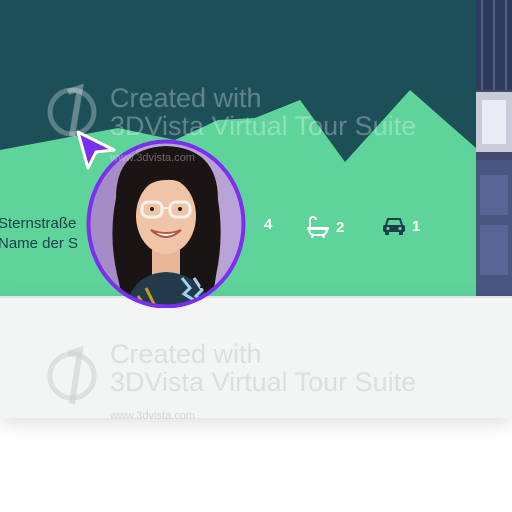 The width and height of the screenshot is (512, 512). What do you see at coordinates (268, 224) in the screenshot?
I see `bedrooms-count: 4` at bounding box center [268, 224].